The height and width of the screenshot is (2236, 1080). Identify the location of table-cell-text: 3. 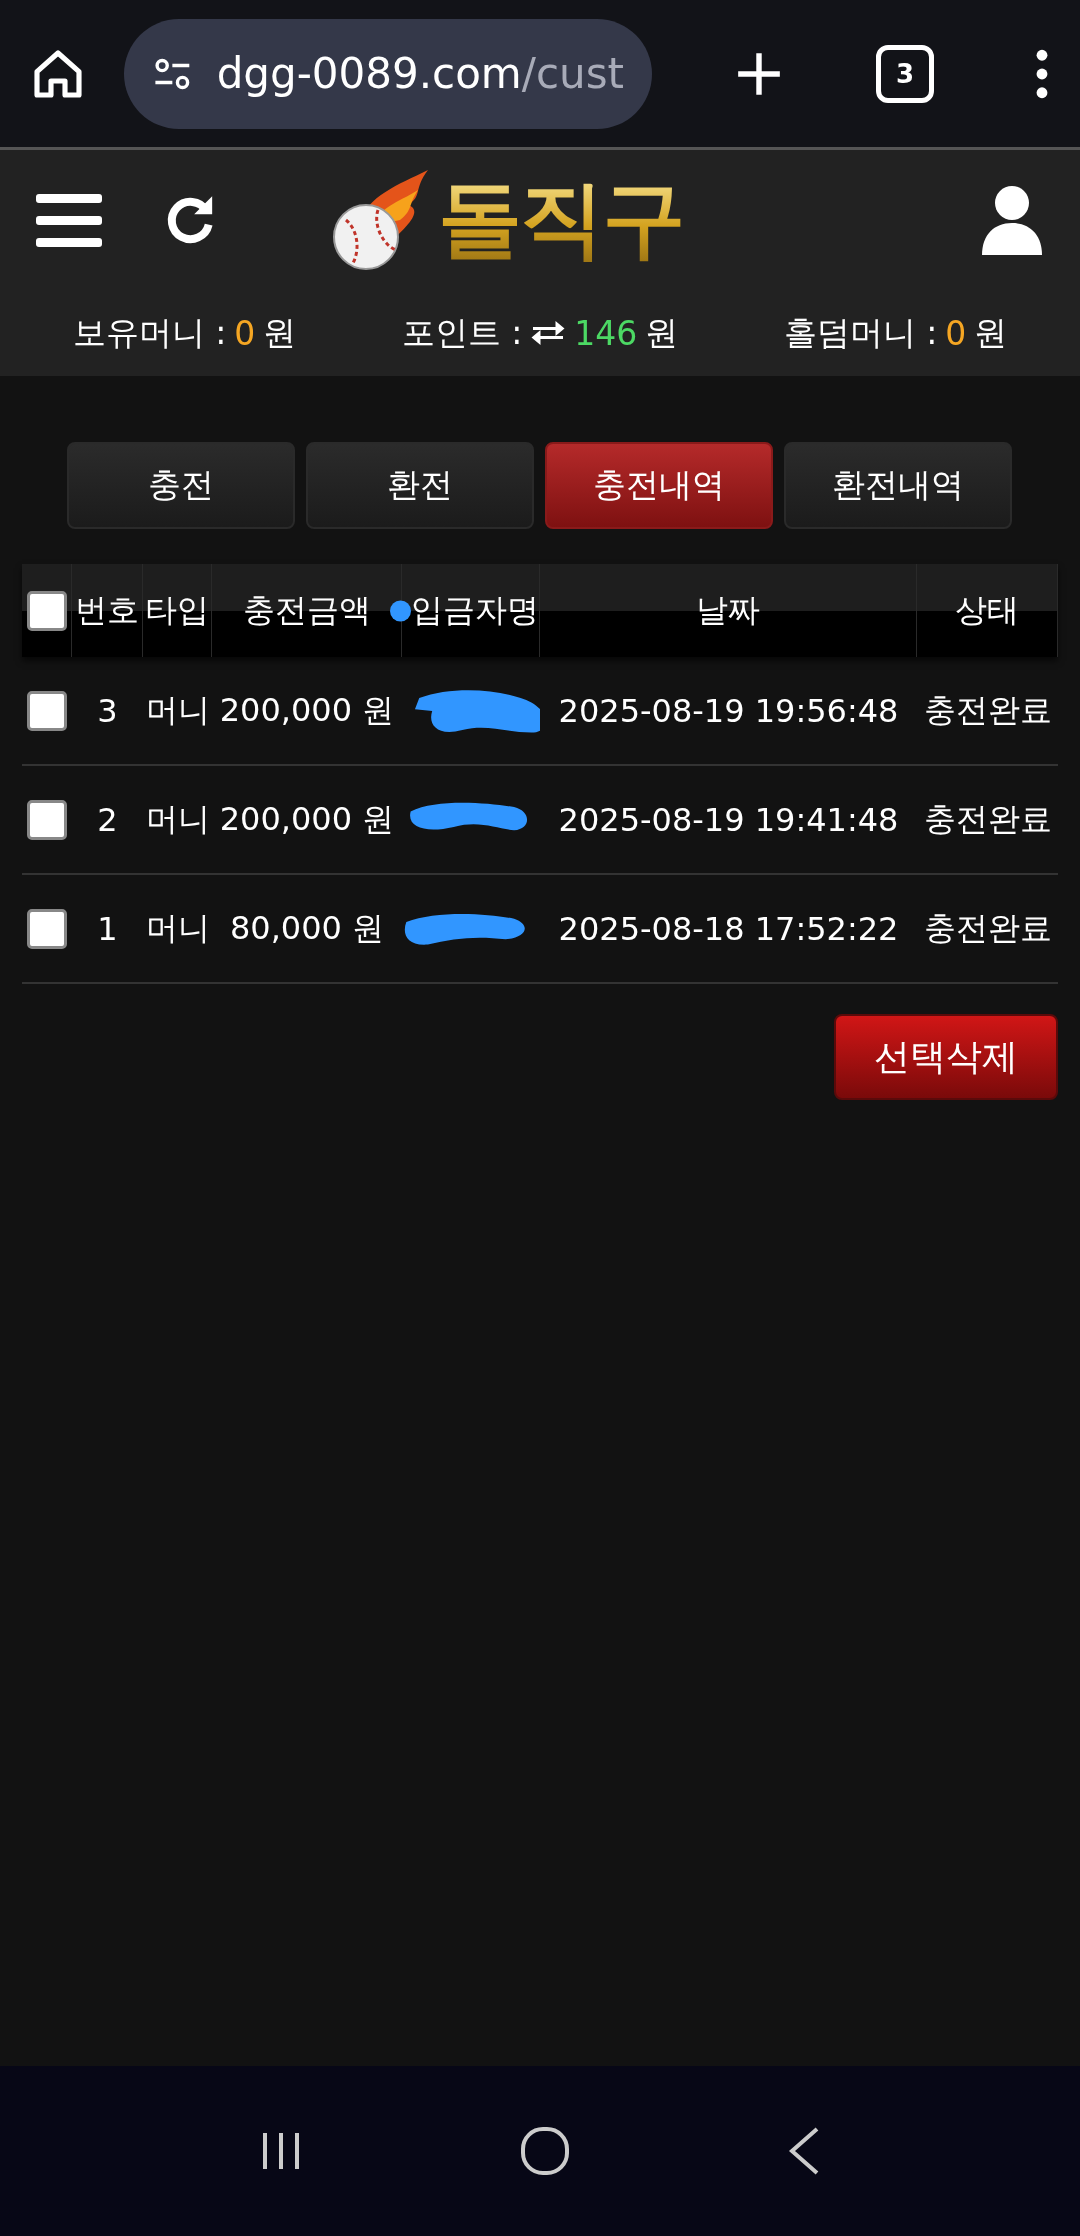
(107, 710).